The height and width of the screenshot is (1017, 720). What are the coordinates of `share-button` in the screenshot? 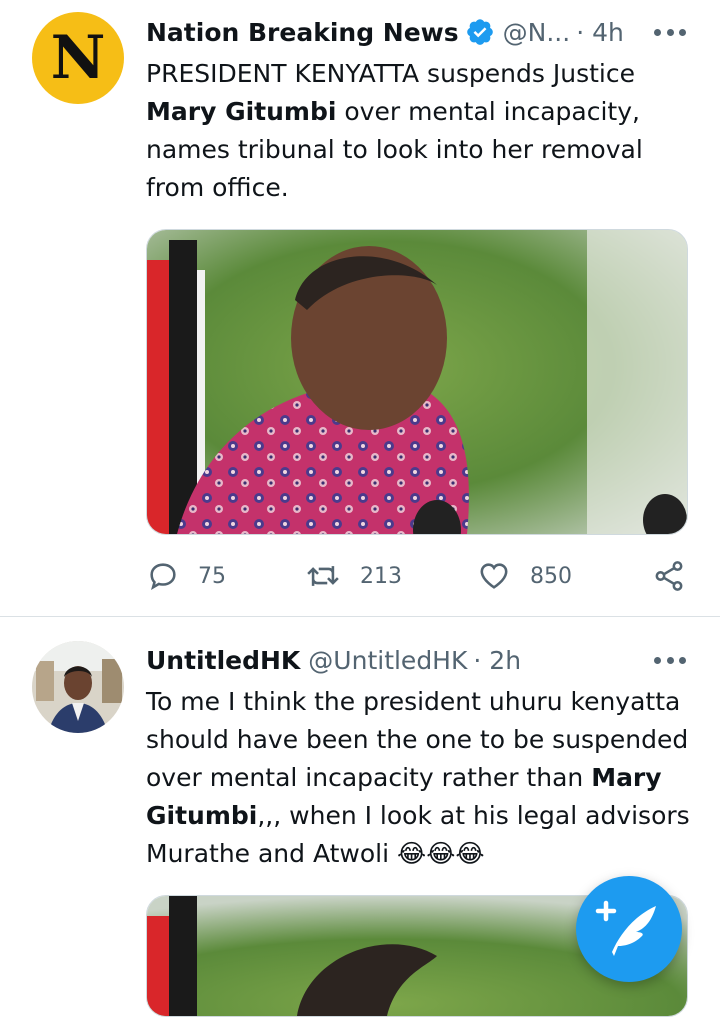 It's located at (678, 576).